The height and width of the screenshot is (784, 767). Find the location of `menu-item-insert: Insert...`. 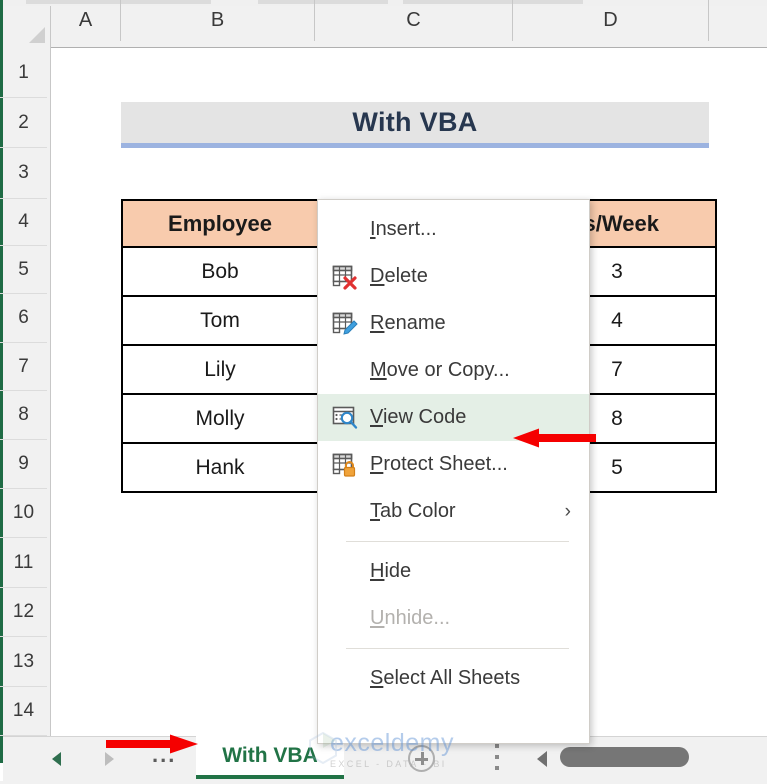

menu-item-insert: Insert... is located at coordinates (453, 229).